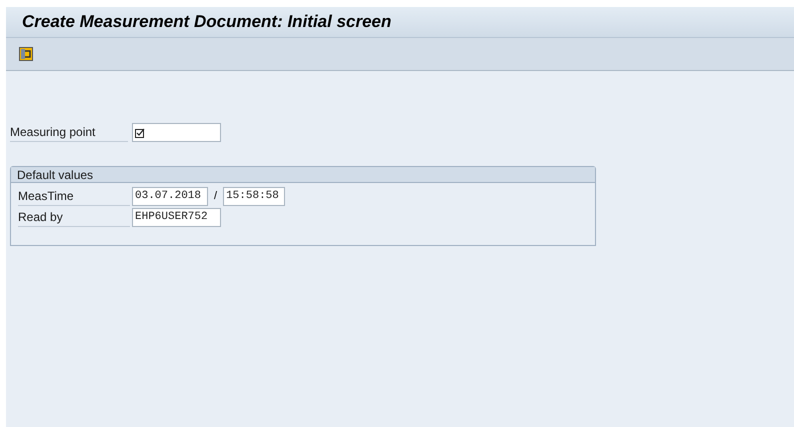 This screenshot has width=794, height=427. I want to click on field-label: MeasTime, so click(74, 196).